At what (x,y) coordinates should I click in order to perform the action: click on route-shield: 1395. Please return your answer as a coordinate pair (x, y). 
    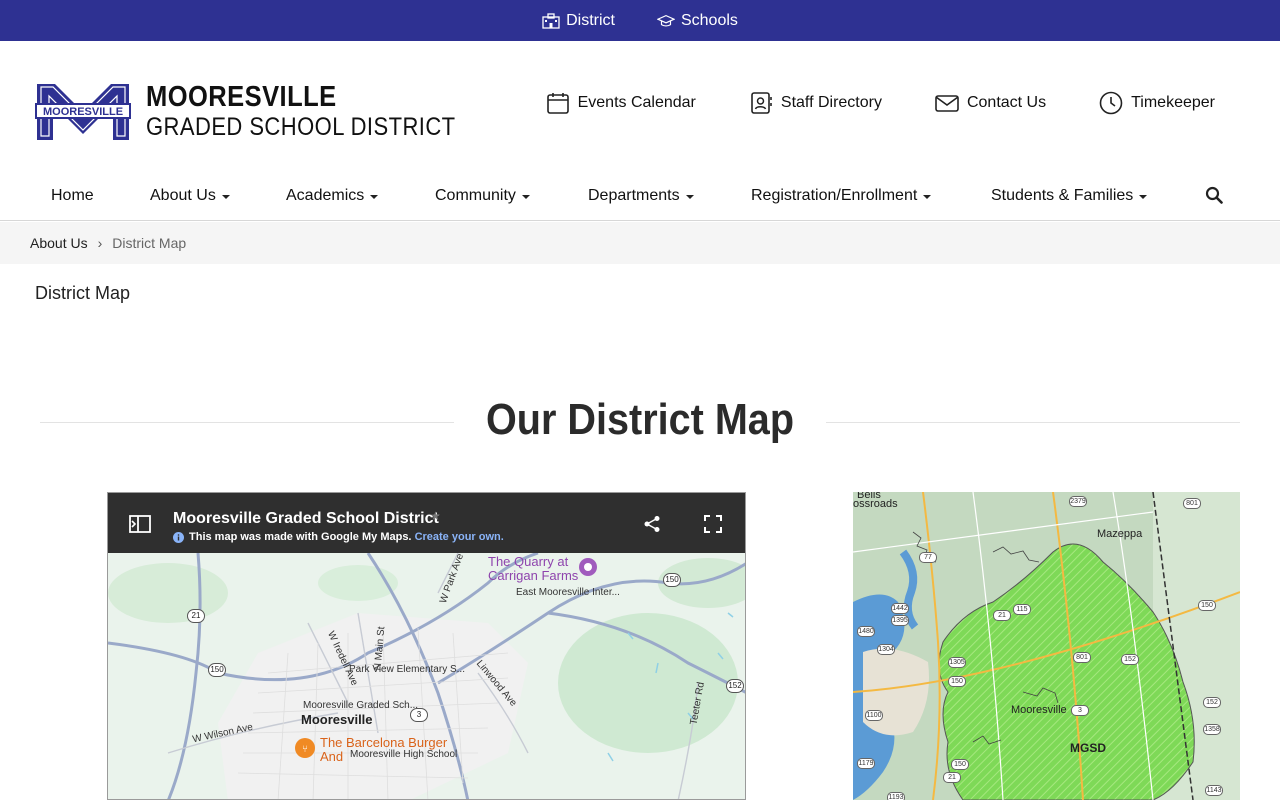
    Looking at the image, I should click on (900, 620).